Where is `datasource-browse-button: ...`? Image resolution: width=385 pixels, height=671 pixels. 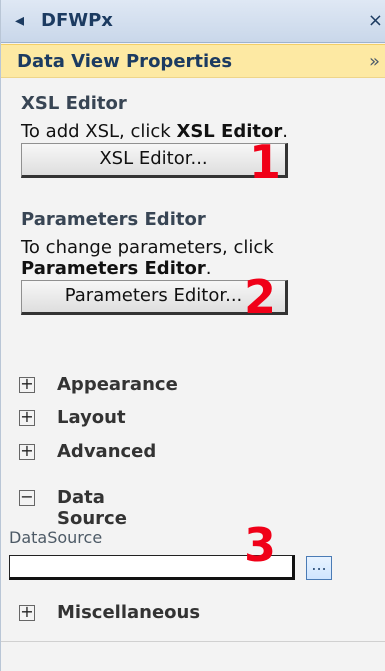
datasource-browse-button: ... is located at coordinates (319, 568).